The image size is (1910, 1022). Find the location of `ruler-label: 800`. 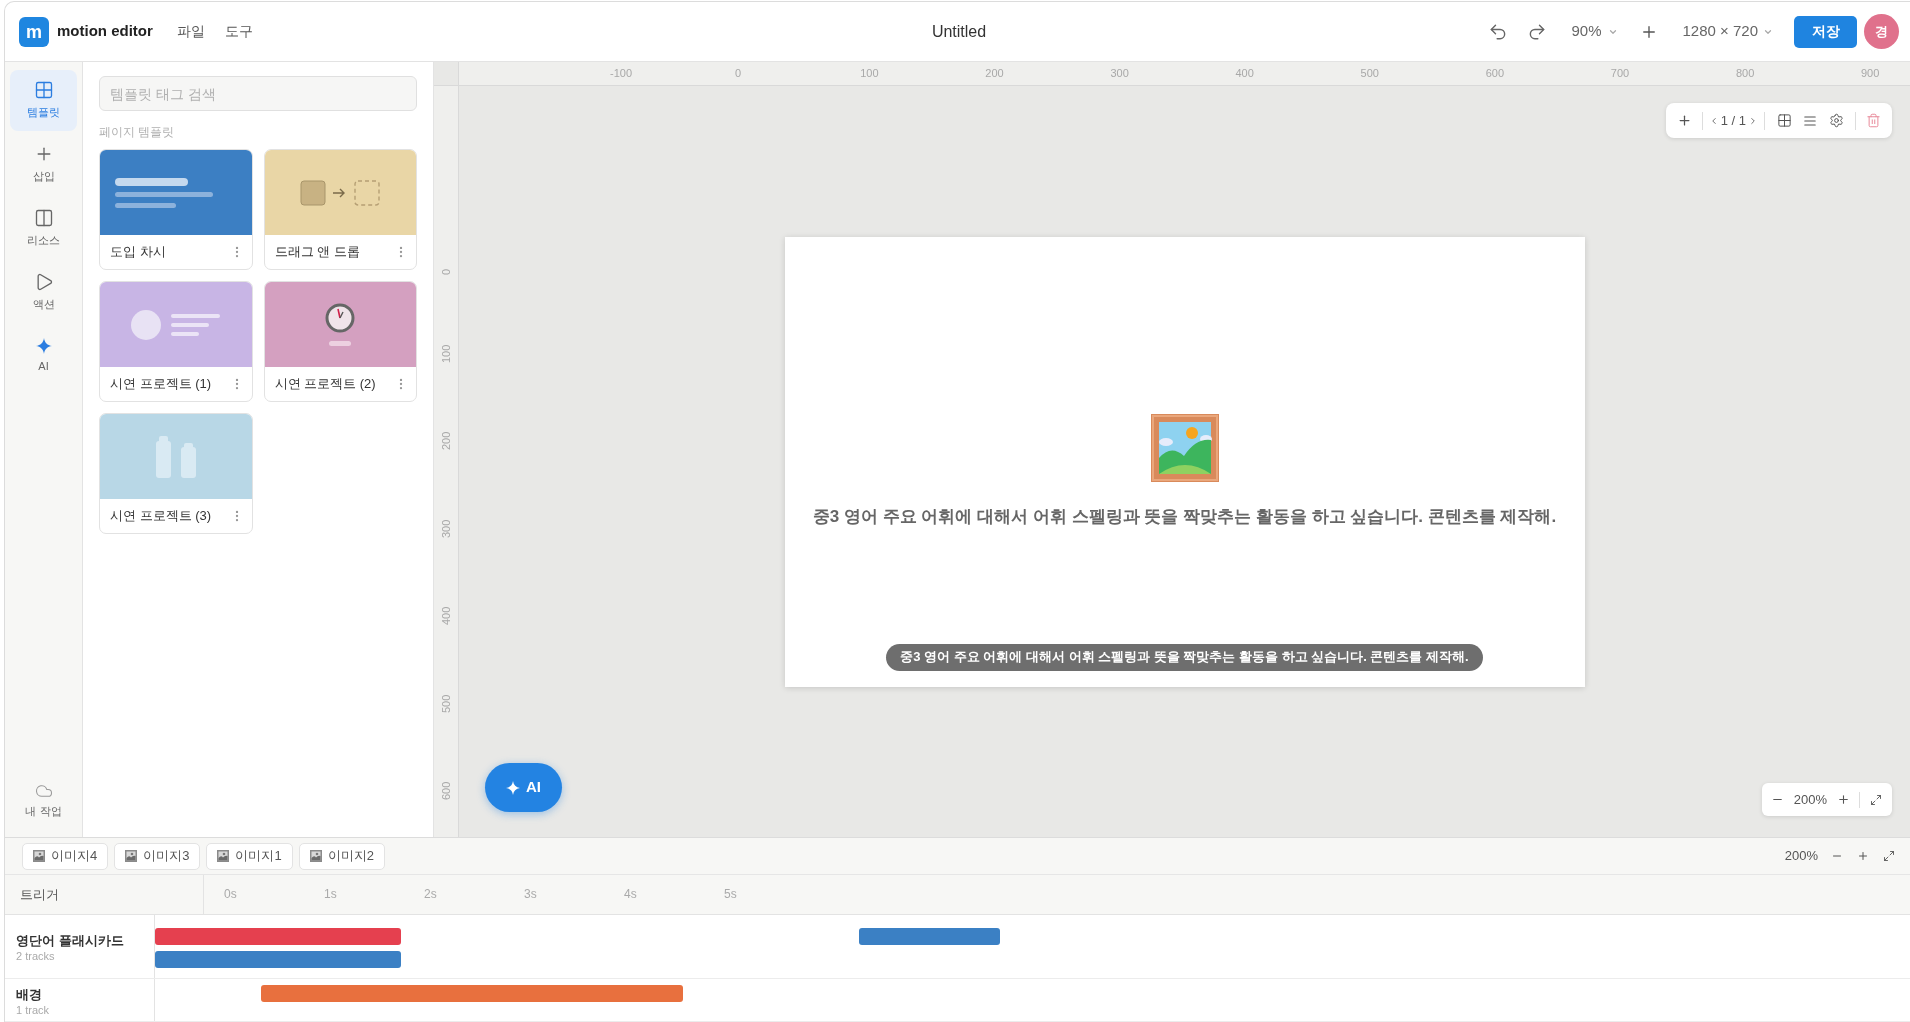

ruler-label: 800 is located at coordinates (1745, 73).